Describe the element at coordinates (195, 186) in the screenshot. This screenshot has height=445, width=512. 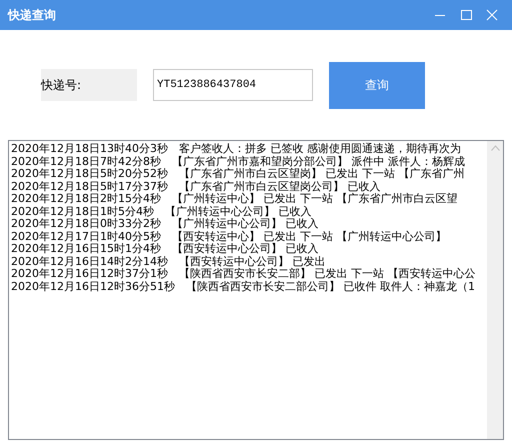
I see `log-line: 2020年12月18日5时17分37秒 【广东省广州市白云区望岗公司】 已收入` at that location.